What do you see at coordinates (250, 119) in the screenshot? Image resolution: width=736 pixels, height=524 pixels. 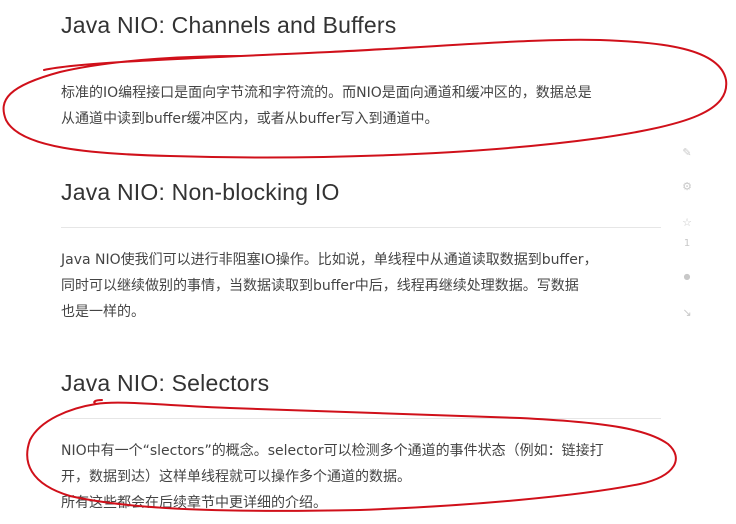 I see `body-line: 从通道中读到buffer缓冲区内，或者从buffer写入到通道中。` at bounding box center [250, 119].